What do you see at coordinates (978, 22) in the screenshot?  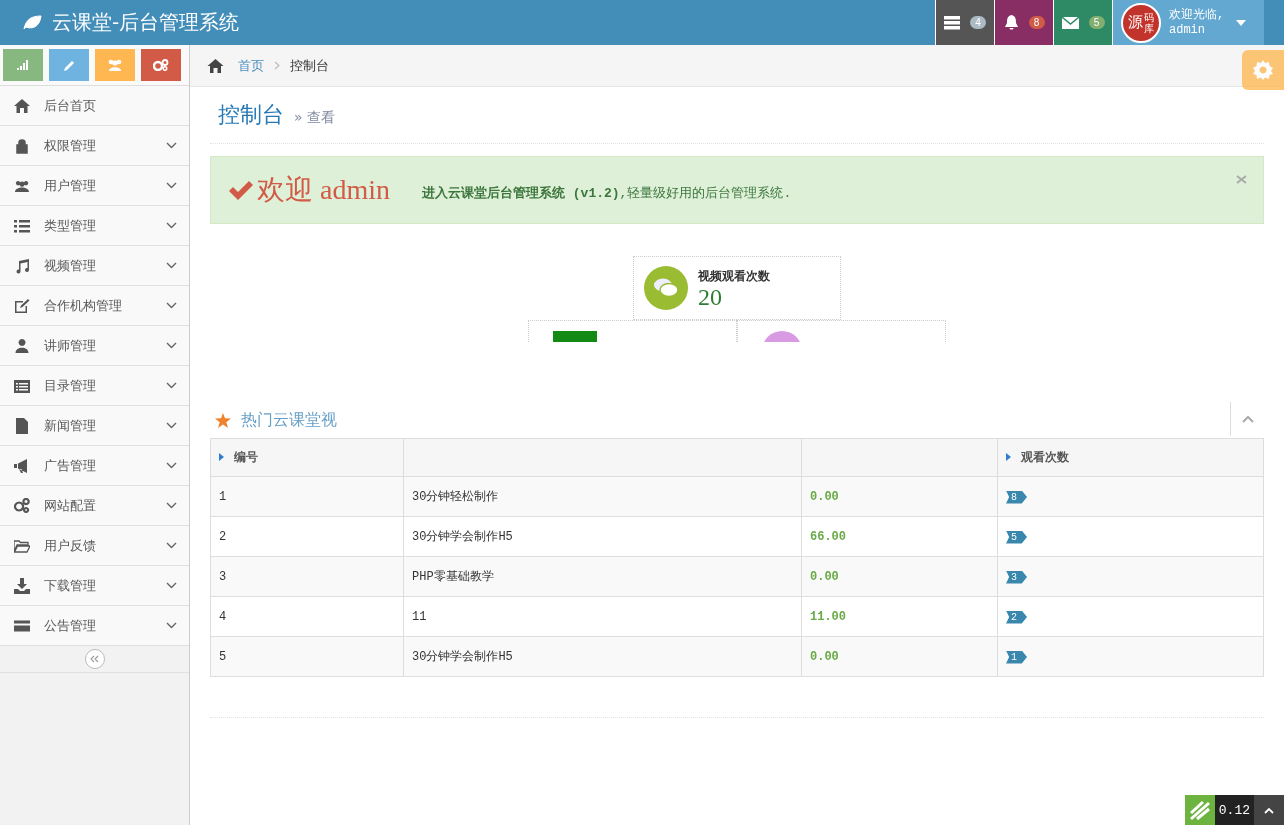 I see `count-badge: 4` at bounding box center [978, 22].